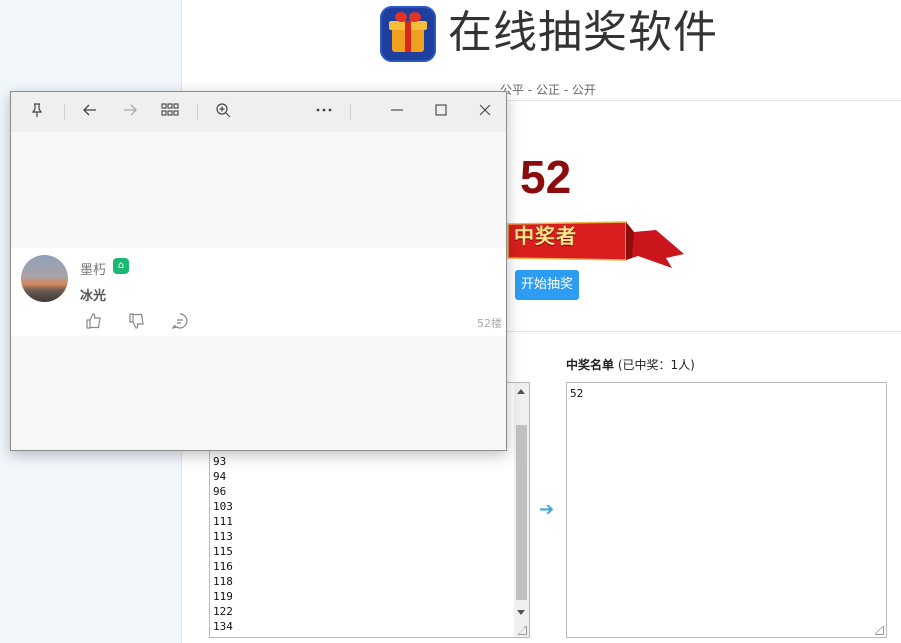 This screenshot has height=643, width=901. I want to click on list-item: 118, so click(223, 581).